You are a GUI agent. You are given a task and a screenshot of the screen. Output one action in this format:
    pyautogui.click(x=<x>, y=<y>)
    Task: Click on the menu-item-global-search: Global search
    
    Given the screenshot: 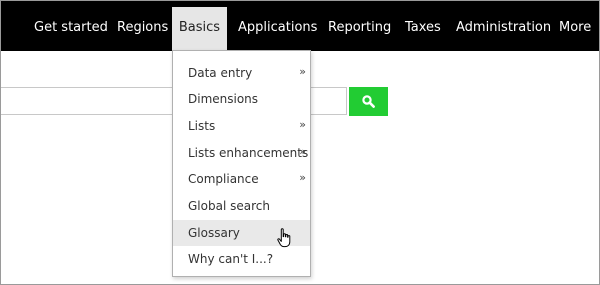 What is the action you would take?
    pyautogui.click(x=241, y=206)
    